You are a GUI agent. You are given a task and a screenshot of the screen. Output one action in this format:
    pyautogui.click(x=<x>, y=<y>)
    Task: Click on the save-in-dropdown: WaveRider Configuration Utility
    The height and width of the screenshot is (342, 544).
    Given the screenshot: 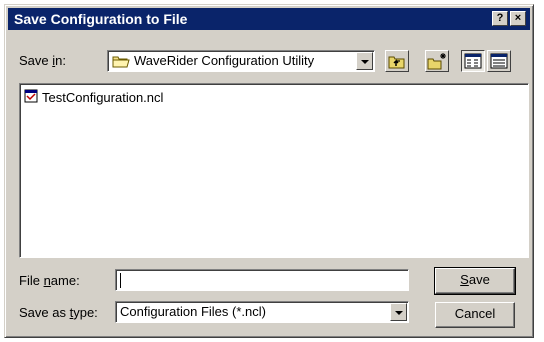 What is the action you would take?
    pyautogui.click(x=241, y=61)
    